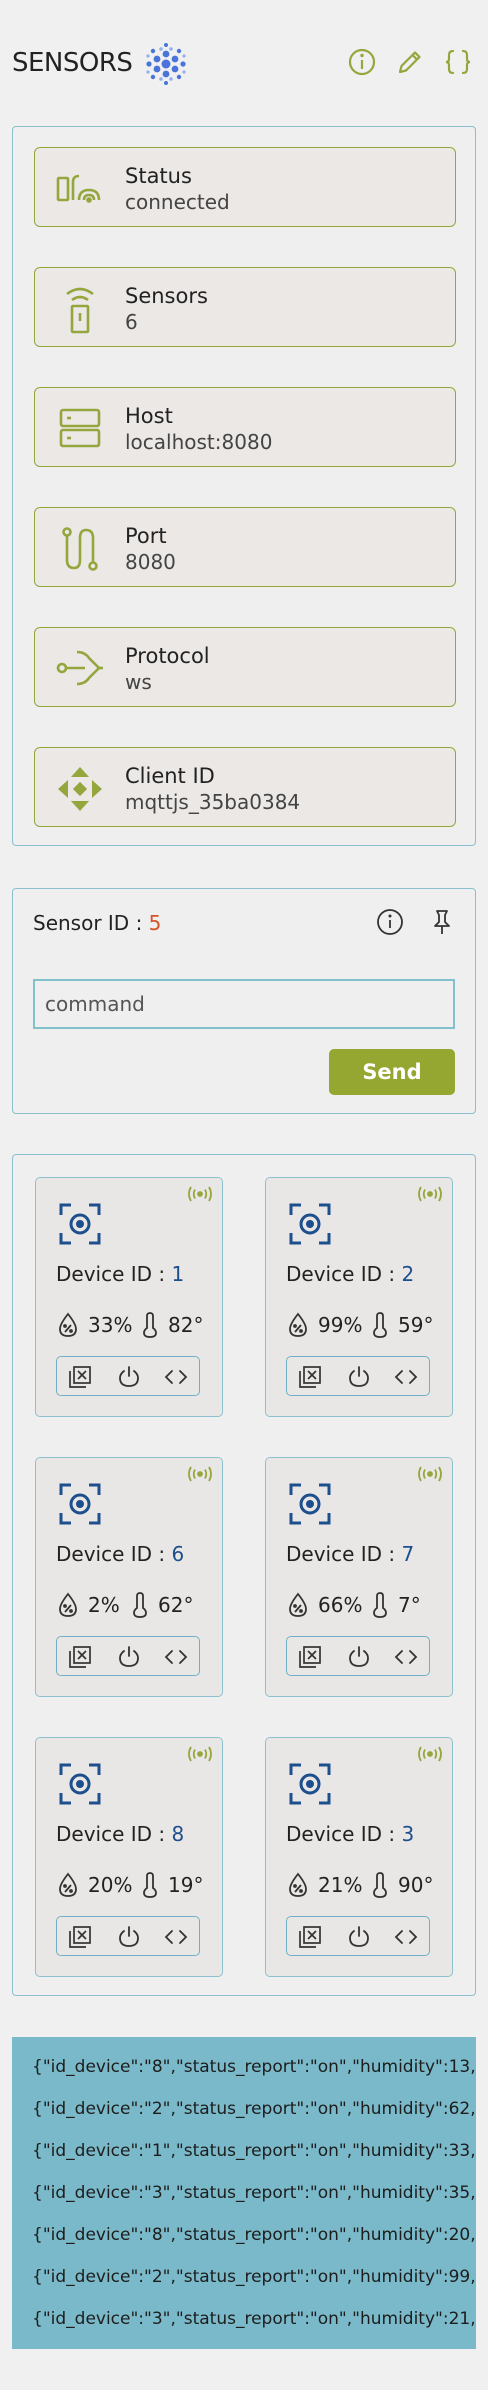 The height and width of the screenshot is (2390, 488). I want to click on sensor-id-label-text: Sensor ID :, so click(91, 923).